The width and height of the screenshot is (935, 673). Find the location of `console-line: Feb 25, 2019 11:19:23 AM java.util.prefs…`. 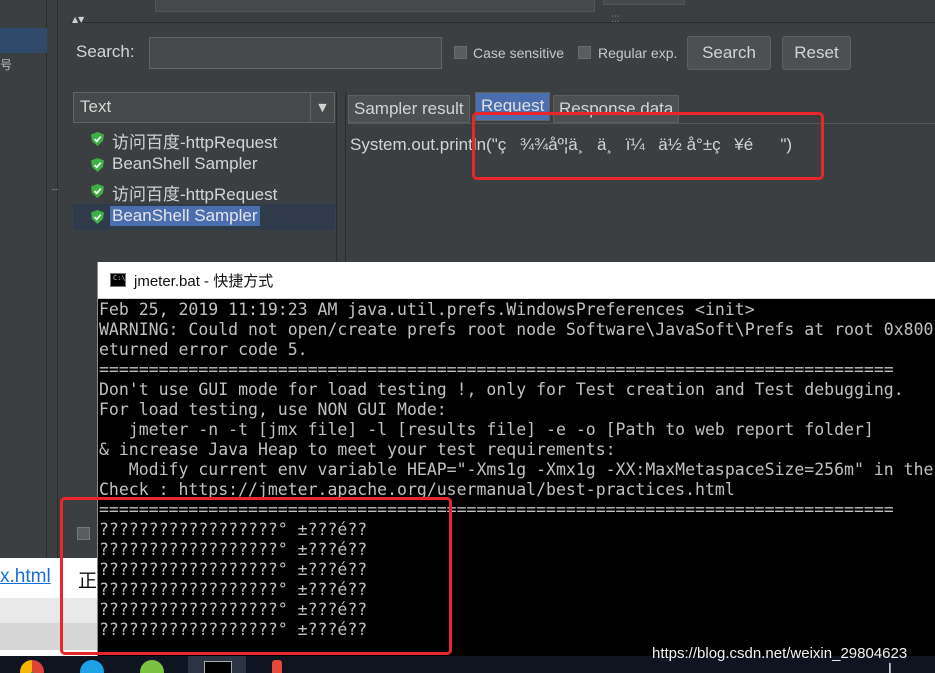

console-line: Feb 25, 2019 11:19:23 AM java.util.prefs… is located at coordinates (427, 309).